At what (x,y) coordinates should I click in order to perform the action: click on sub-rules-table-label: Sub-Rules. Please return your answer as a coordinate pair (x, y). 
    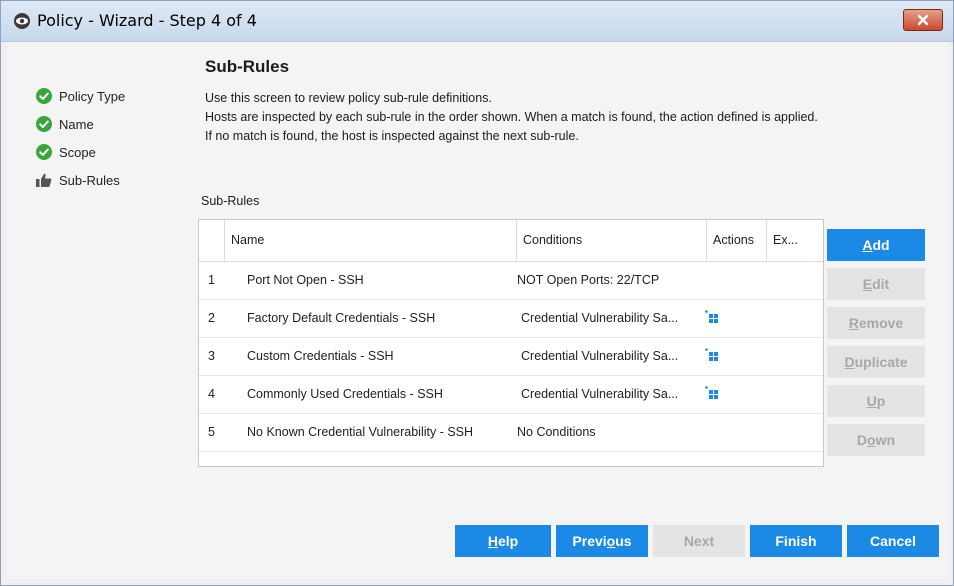
    Looking at the image, I should click on (230, 201).